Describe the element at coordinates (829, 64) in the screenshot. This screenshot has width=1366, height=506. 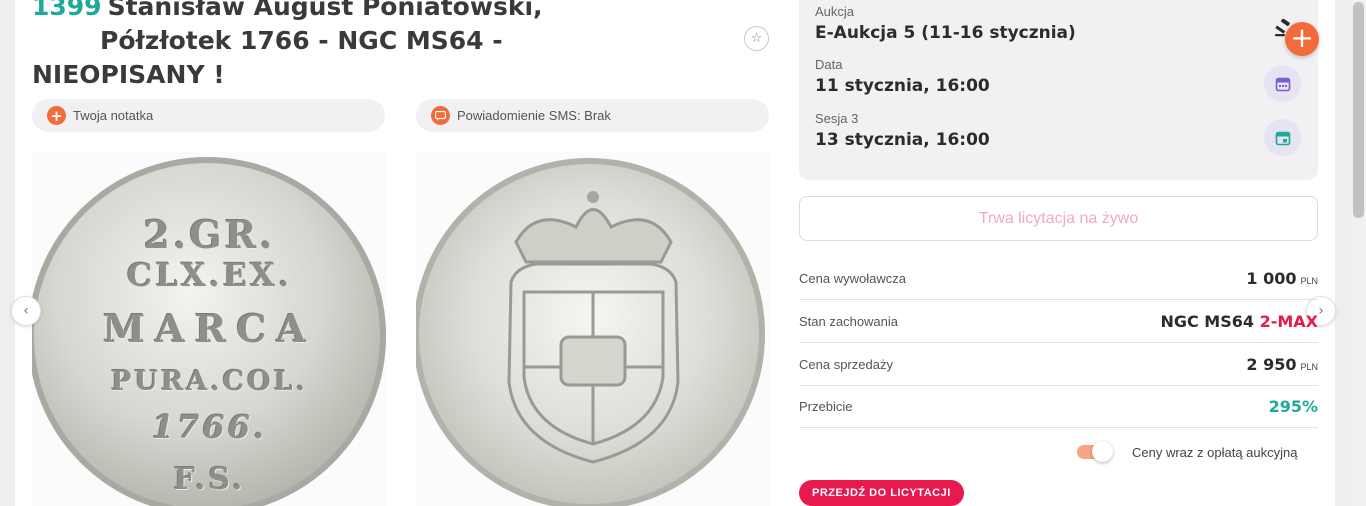
I see `date-label: Data` at that location.